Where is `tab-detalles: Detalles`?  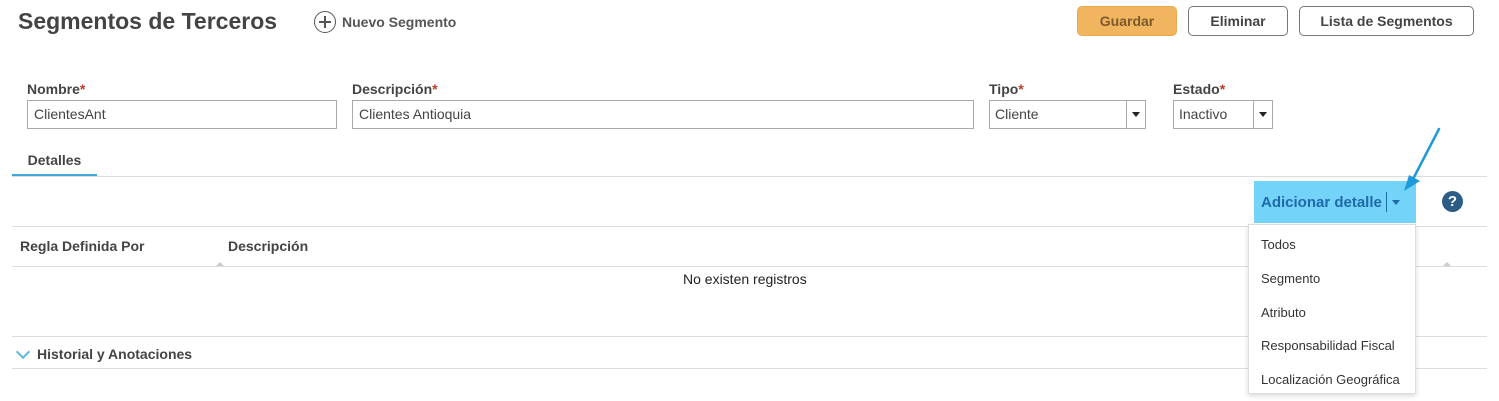
tab-detalles: Detalles is located at coordinates (54, 163).